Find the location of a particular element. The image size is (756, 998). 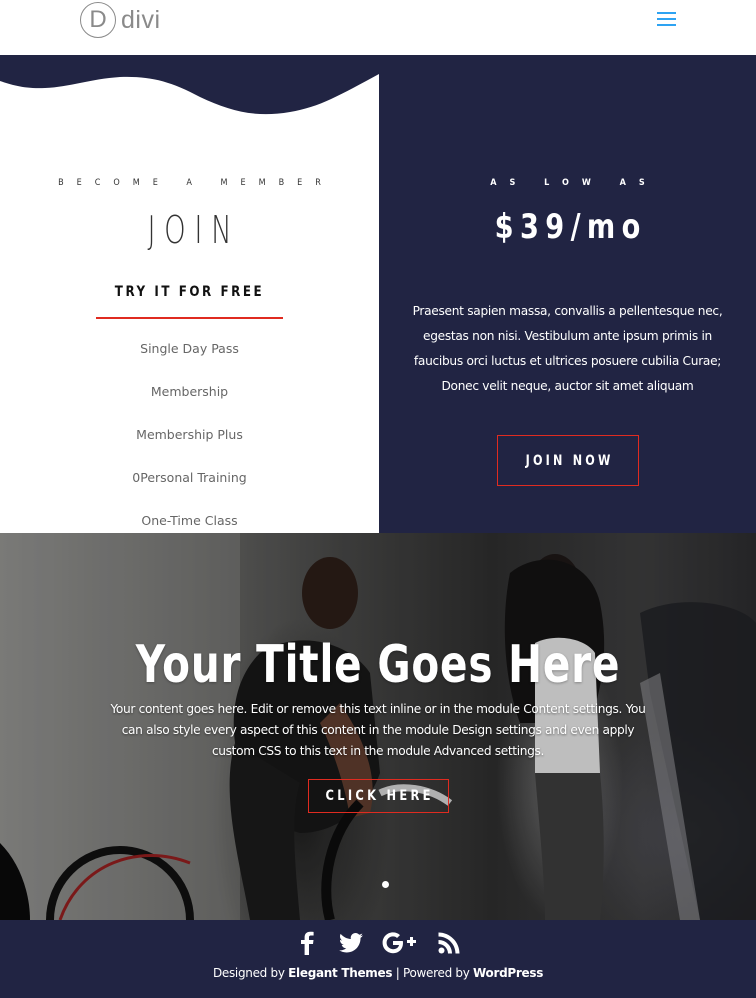

become-member-eyebrow: Become a Member is located at coordinates (196, 183).